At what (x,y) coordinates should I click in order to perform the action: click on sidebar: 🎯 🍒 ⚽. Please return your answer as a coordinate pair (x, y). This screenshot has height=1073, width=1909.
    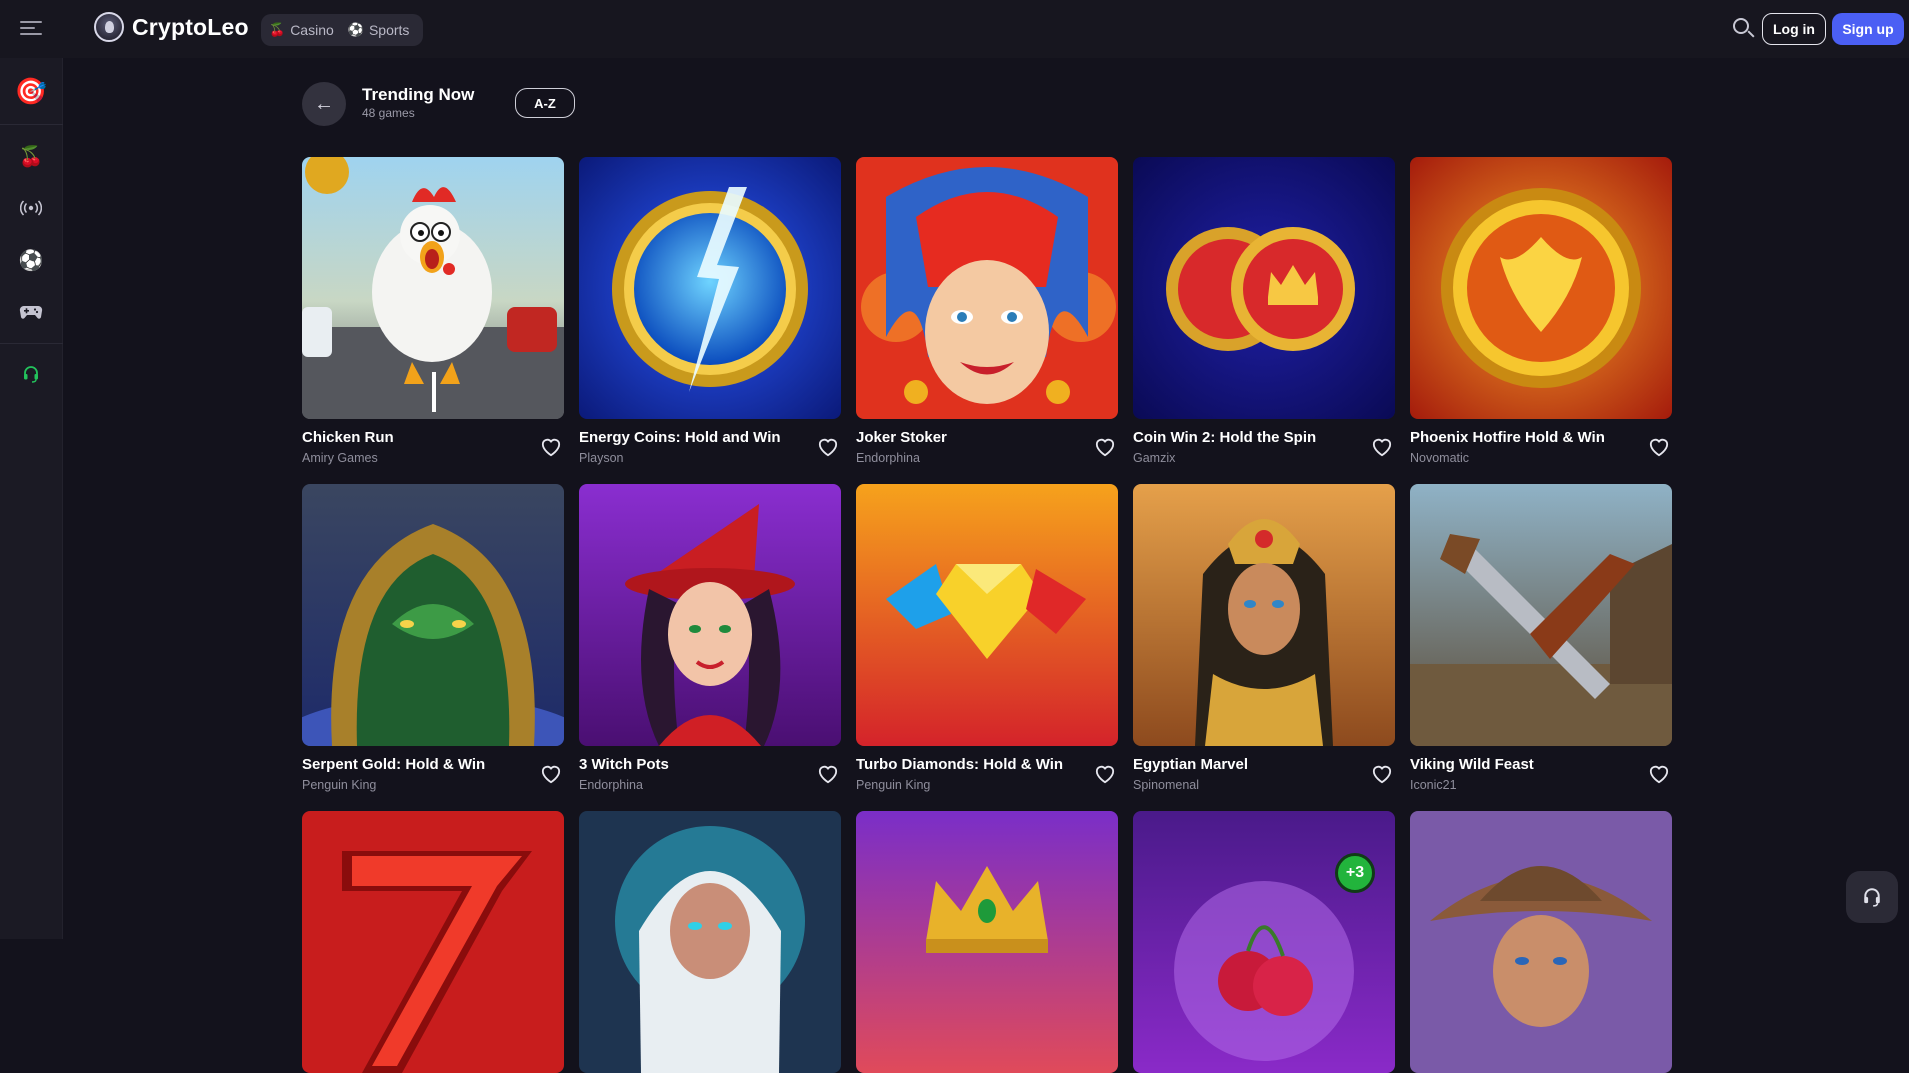
    Looking at the image, I should click on (31, 498).